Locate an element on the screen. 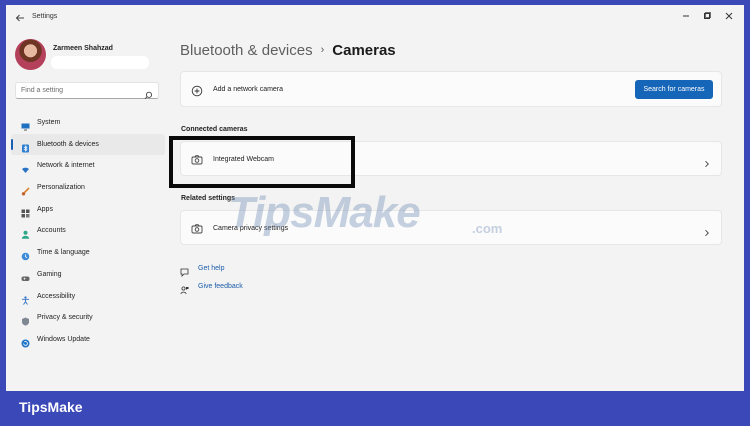  camera-icon is located at coordinates (197, 228).